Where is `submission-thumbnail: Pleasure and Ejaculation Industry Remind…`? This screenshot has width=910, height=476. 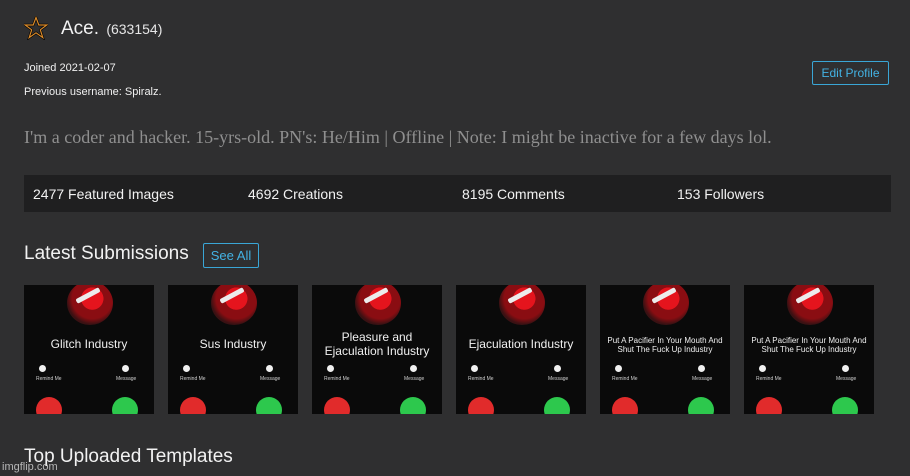
submission-thumbnail: Pleasure and Ejaculation Industry Remind… is located at coordinates (377, 349).